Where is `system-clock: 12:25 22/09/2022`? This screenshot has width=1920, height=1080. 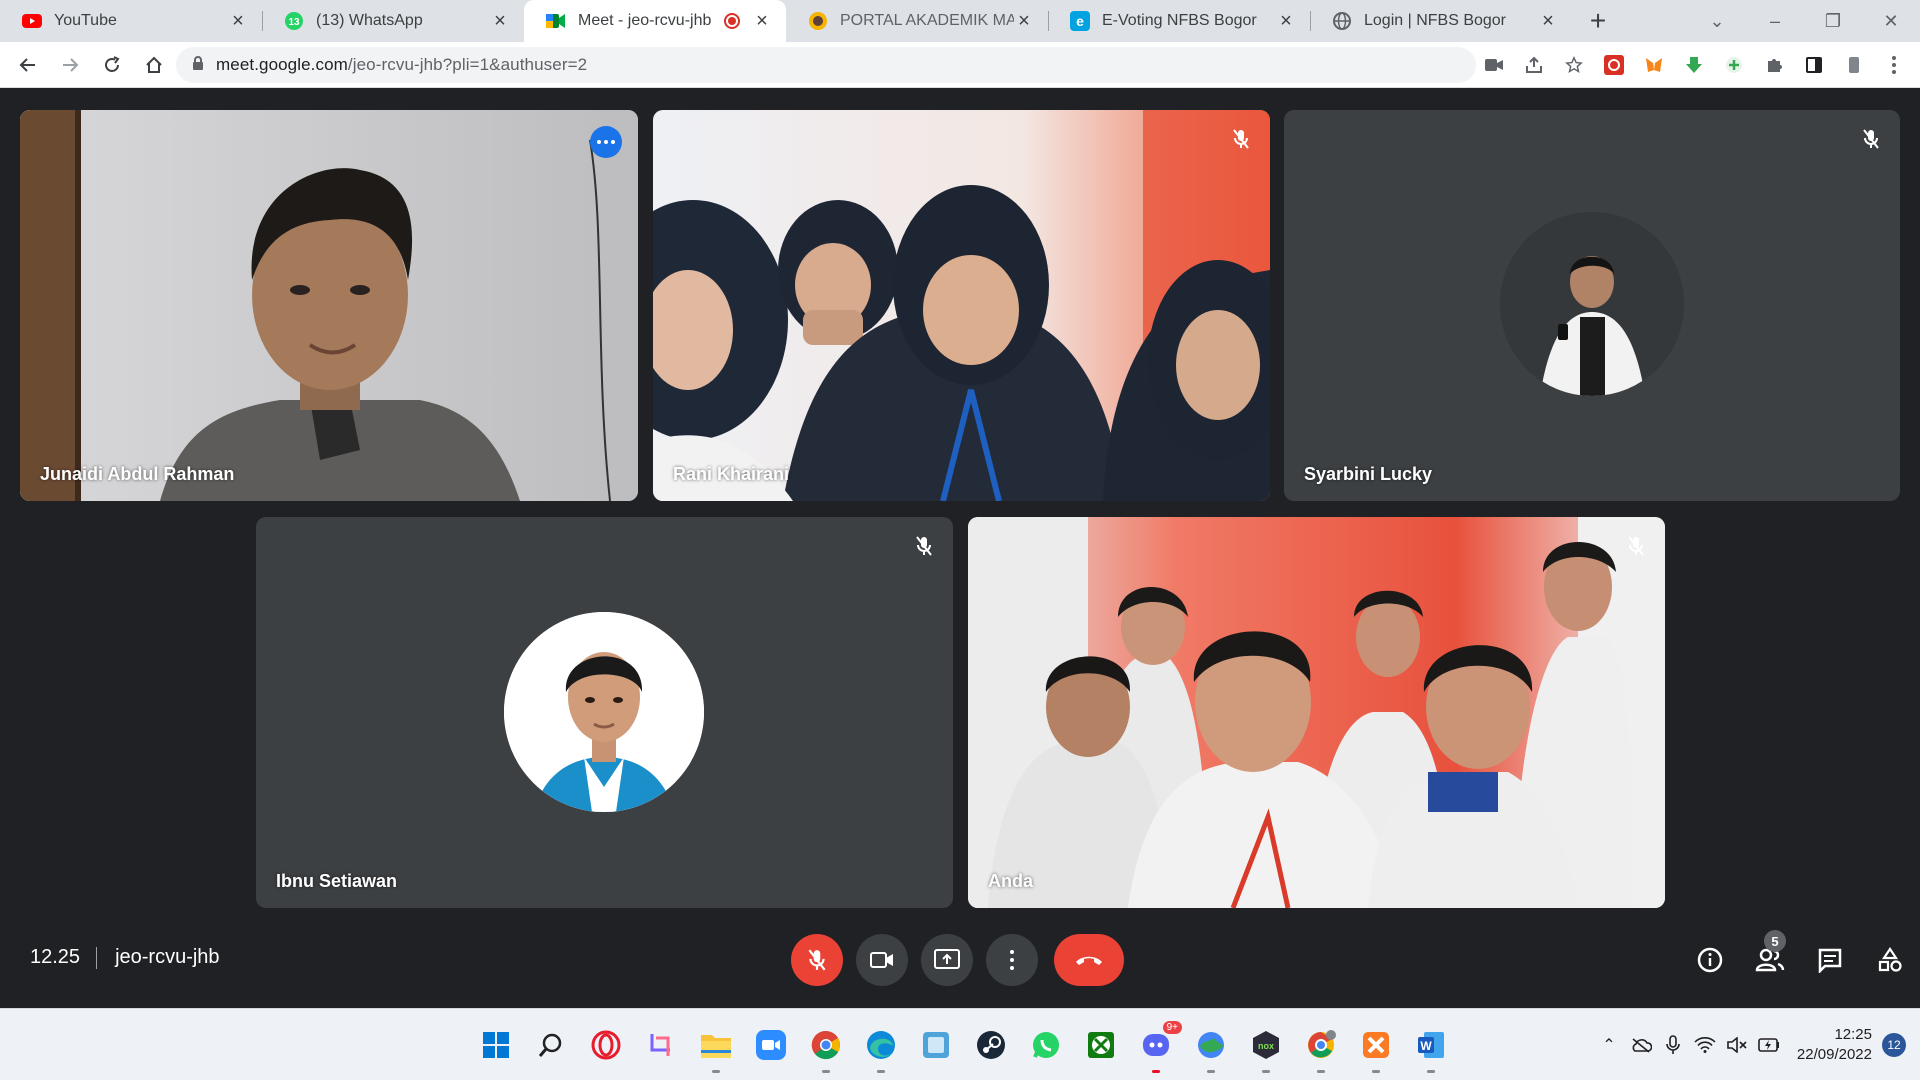 system-clock: 12:25 22/09/2022 is located at coordinates (1834, 1045).